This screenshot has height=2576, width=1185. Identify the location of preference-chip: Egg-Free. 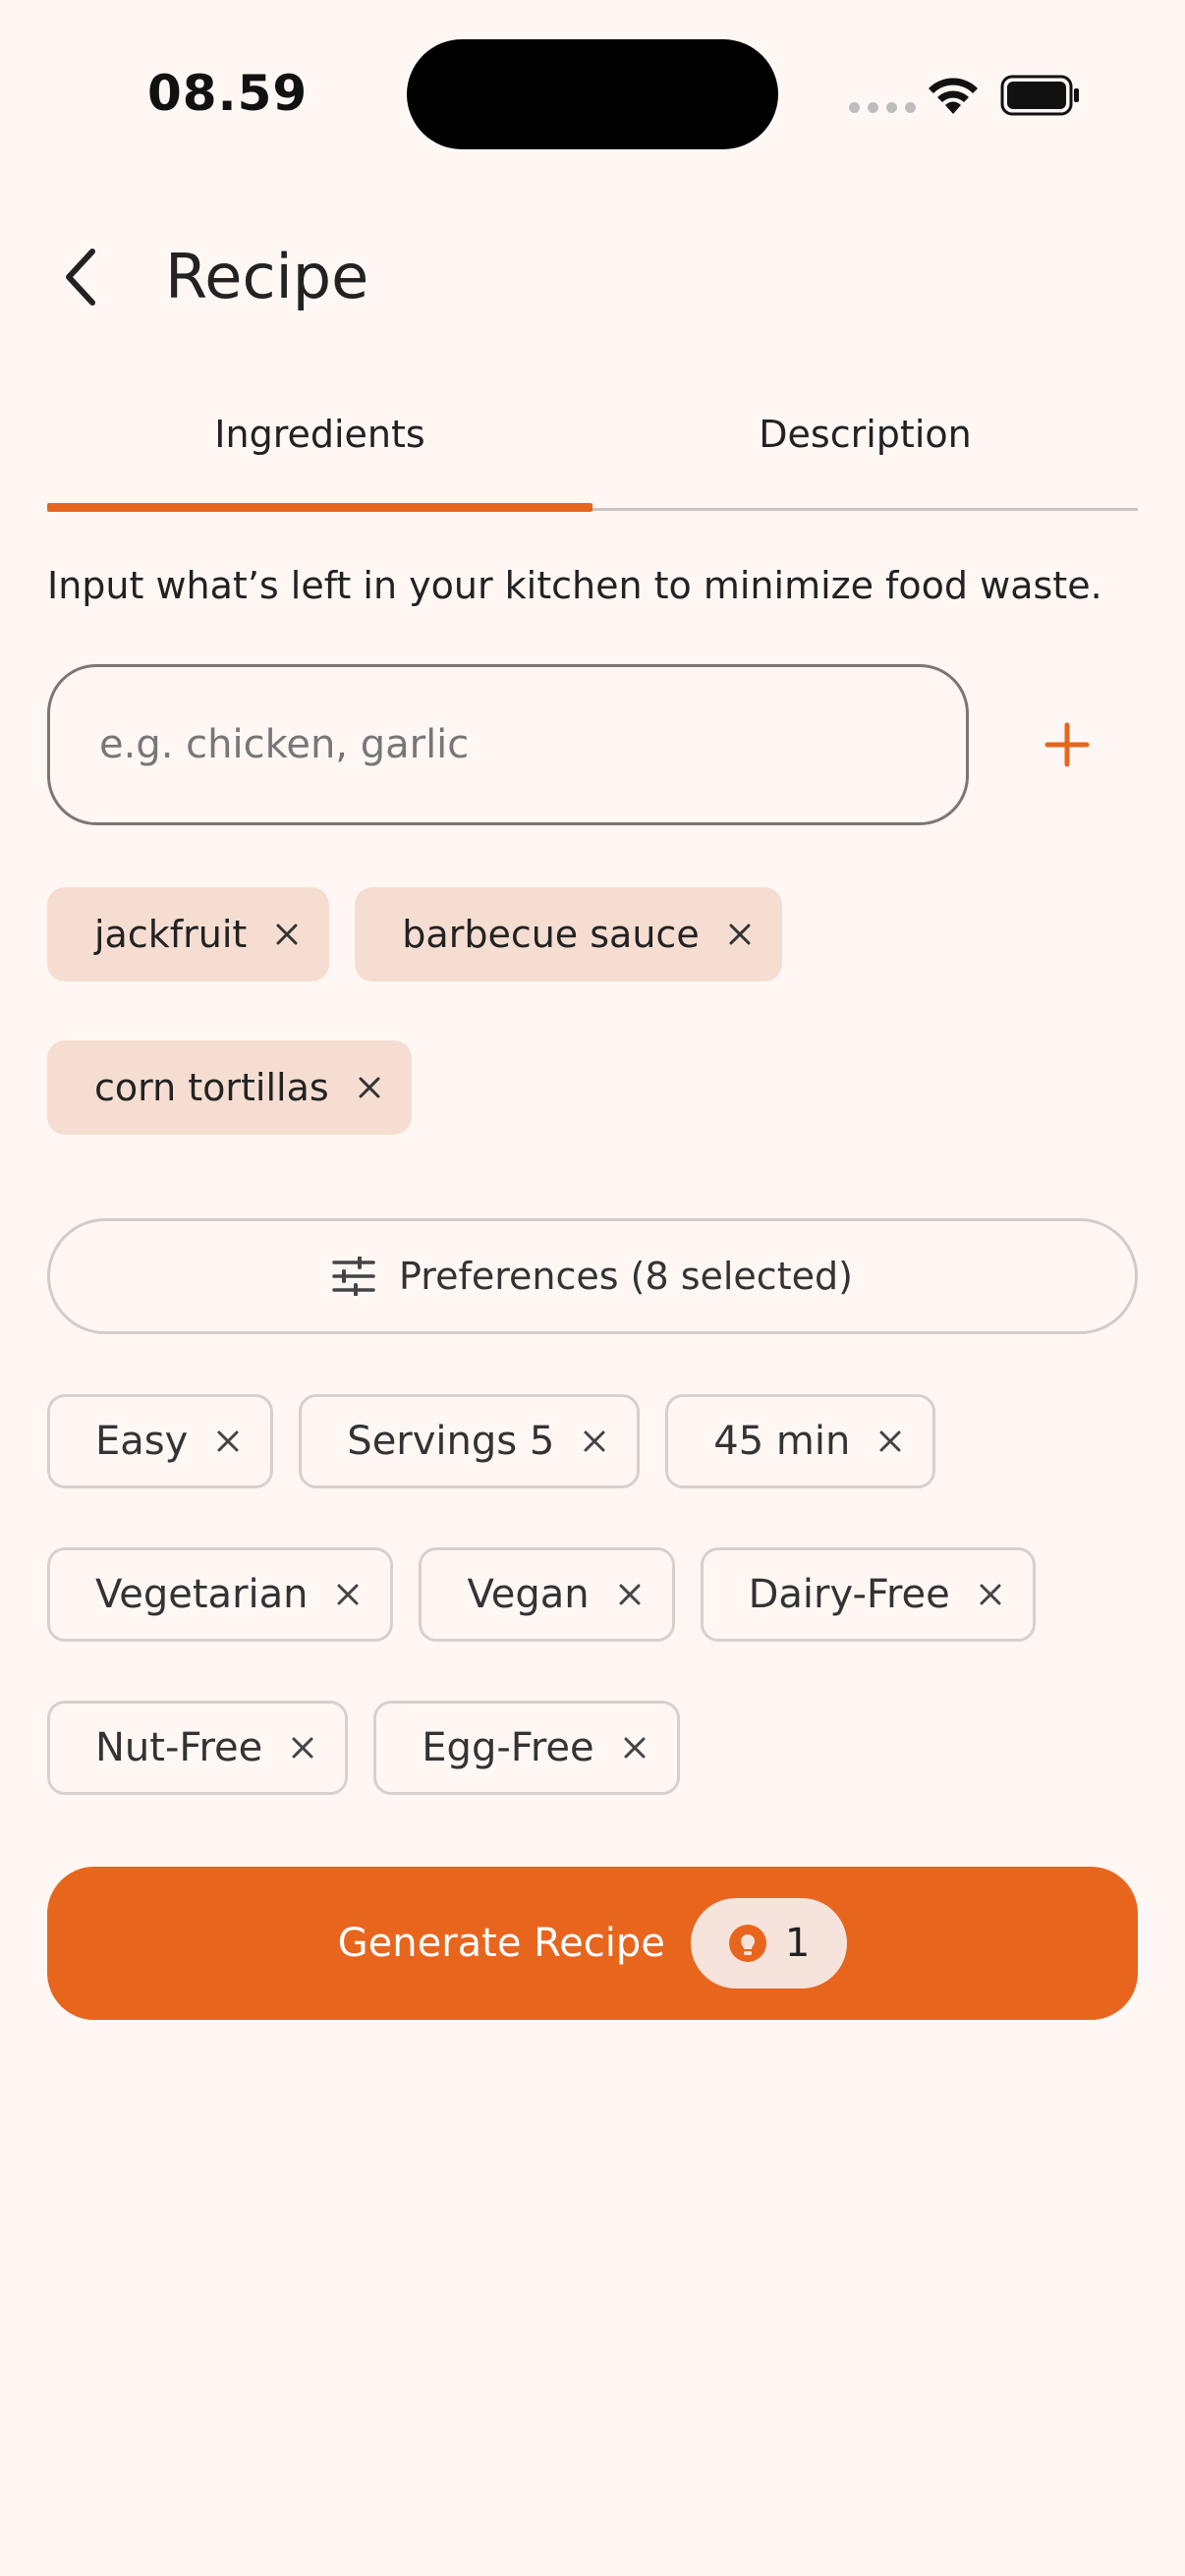
(527, 1748).